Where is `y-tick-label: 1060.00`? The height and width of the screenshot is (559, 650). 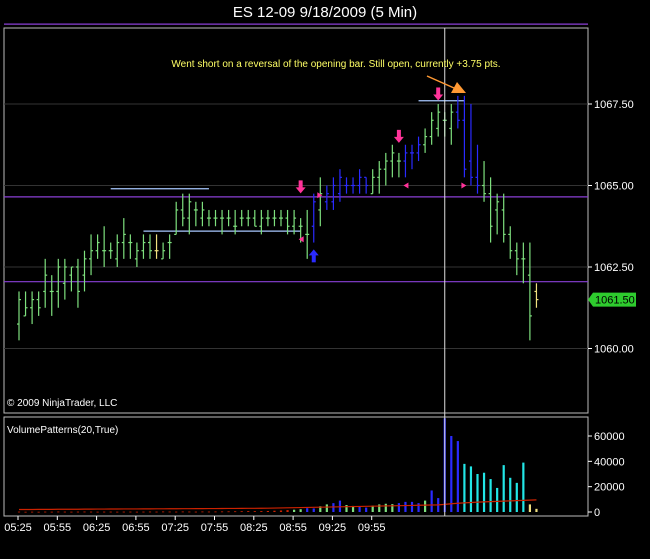 y-tick-label: 1060.00 is located at coordinates (614, 350).